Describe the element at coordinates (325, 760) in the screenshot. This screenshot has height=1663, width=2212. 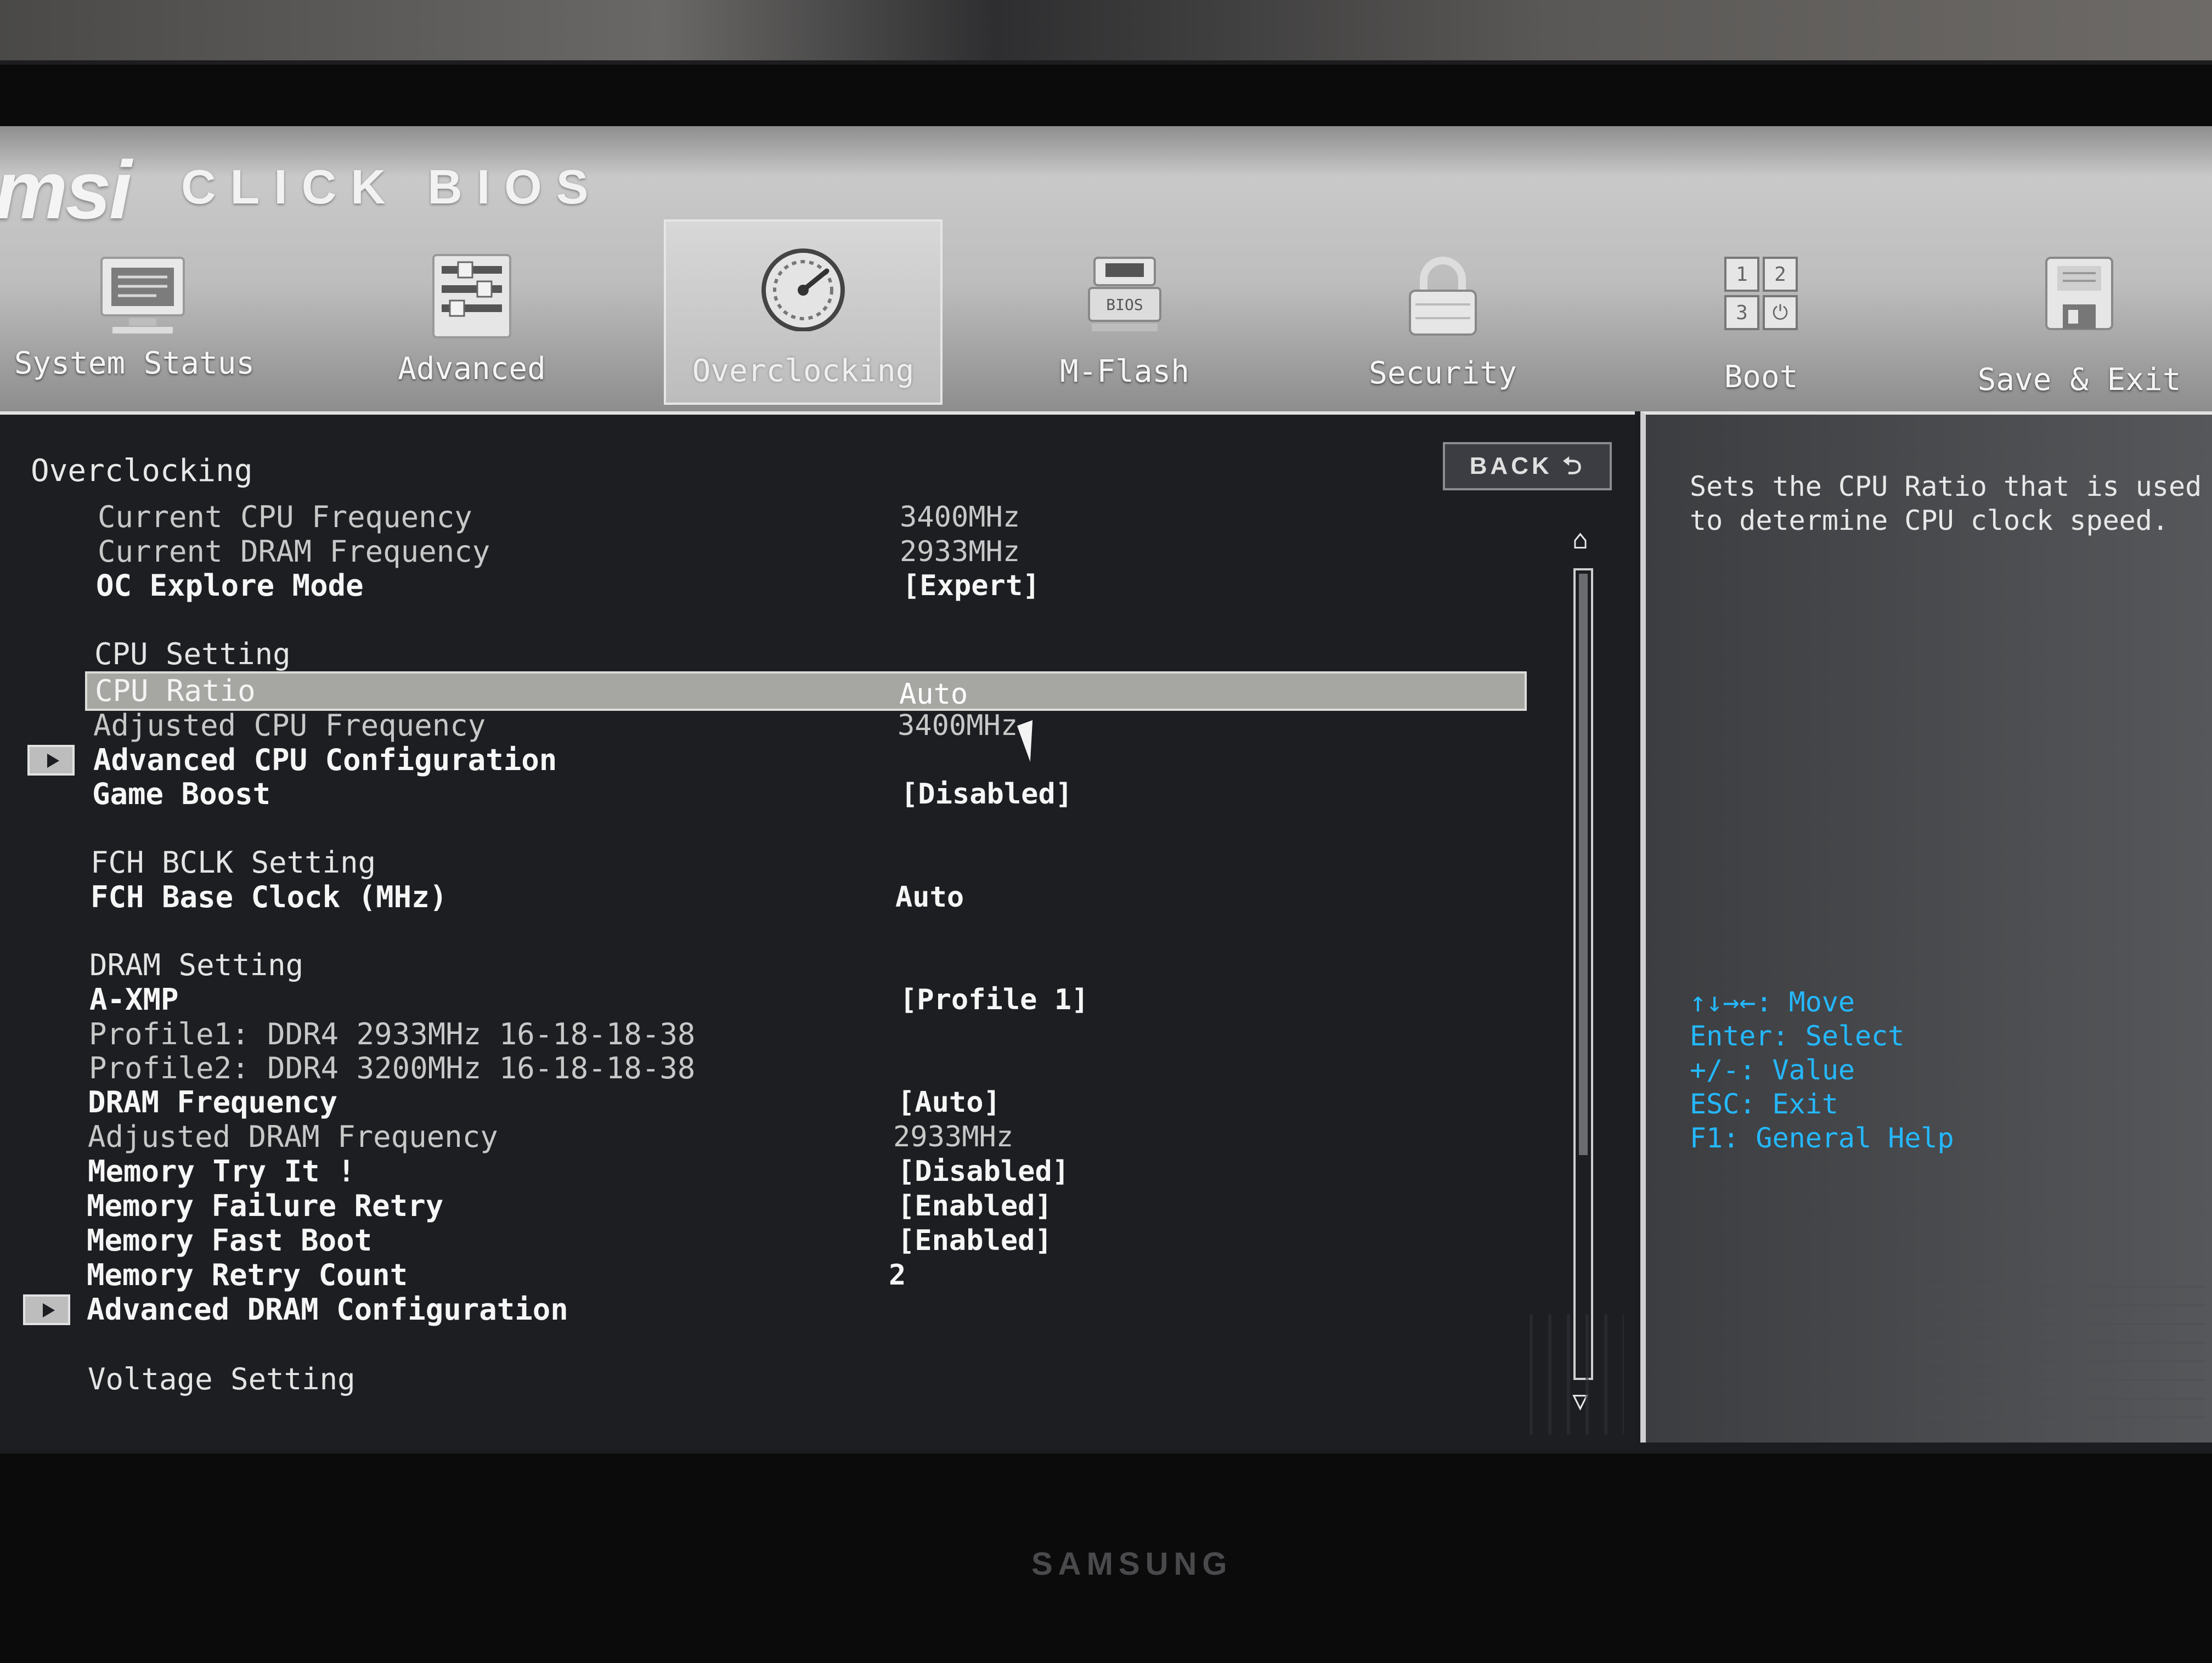
I see `setting-label: Advanced CPU Configuration` at that location.